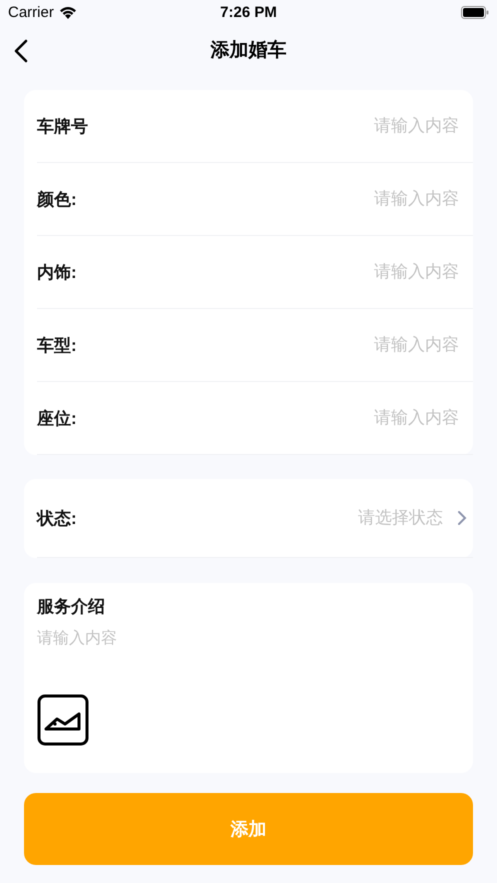 This screenshot has width=497, height=883. What do you see at coordinates (260, 518) in the screenshot?
I see `status-select-field: 请选择状态` at bounding box center [260, 518].